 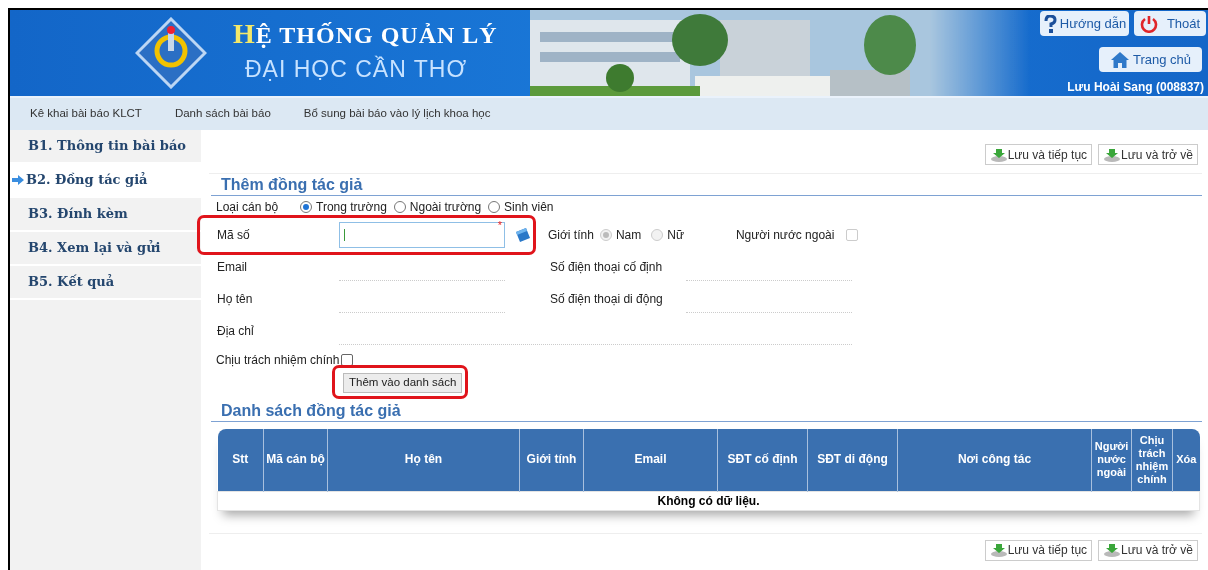 What do you see at coordinates (365, 35) in the screenshot?
I see `app-title: HỆ THỐNG QUẢN LÝ` at bounding box center [365, 35].